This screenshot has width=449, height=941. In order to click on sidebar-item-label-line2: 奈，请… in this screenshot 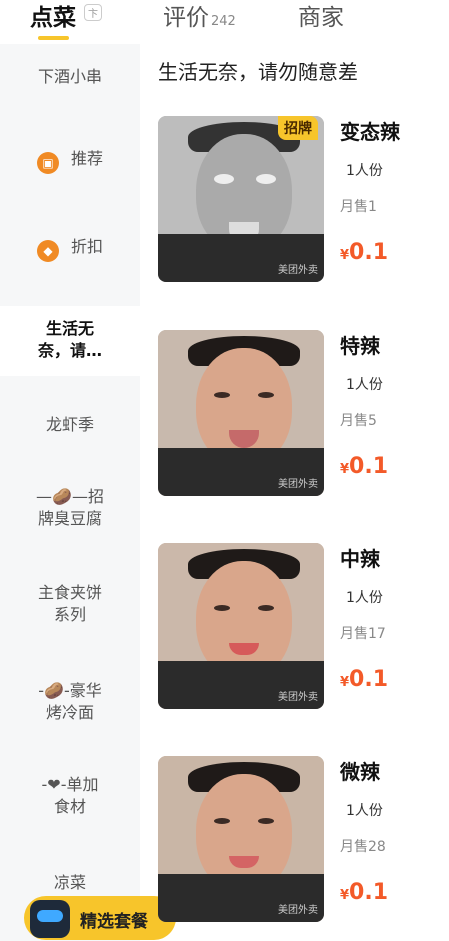, I will do `click(69, 350)`.